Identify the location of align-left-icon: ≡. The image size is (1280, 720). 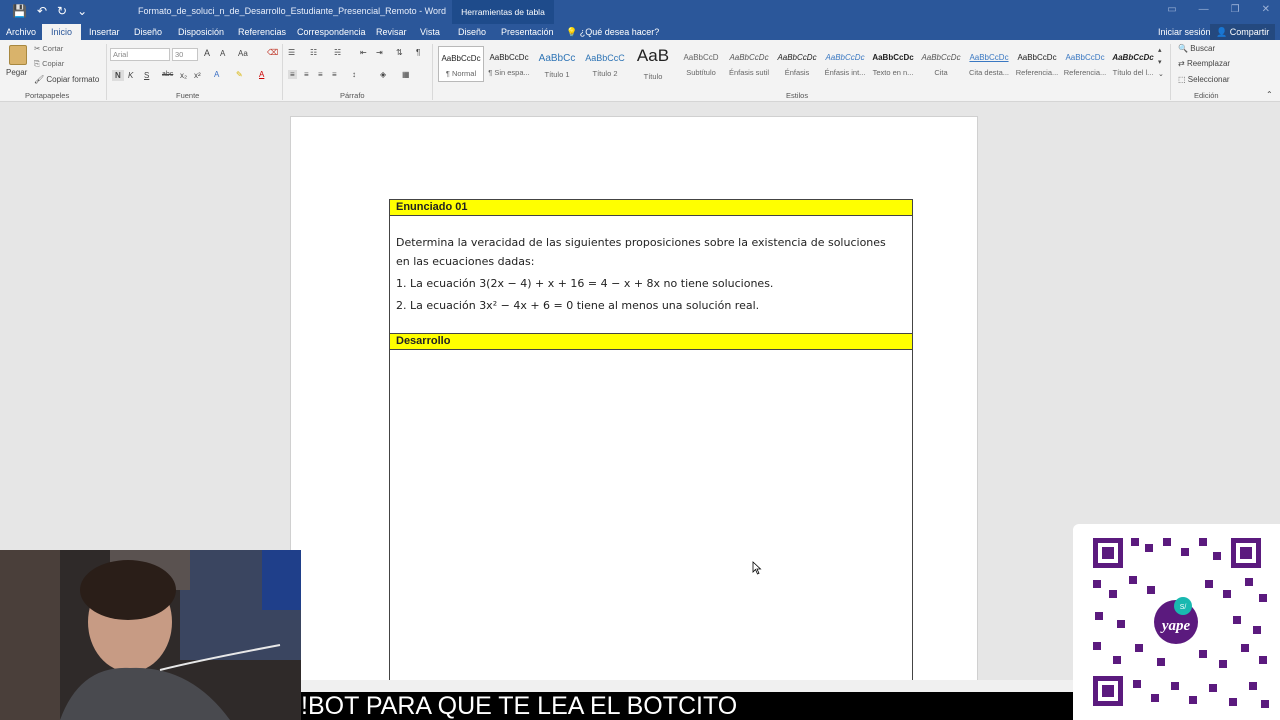
(292, 74).